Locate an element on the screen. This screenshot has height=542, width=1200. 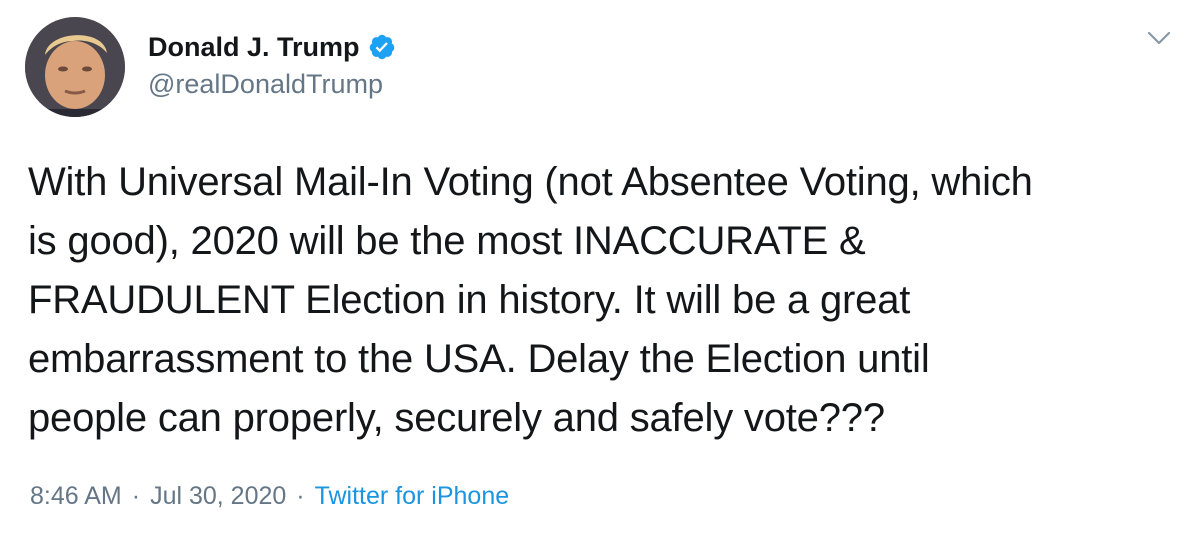
author-row: Donald J. Trump is located at coordinates (272, 47).